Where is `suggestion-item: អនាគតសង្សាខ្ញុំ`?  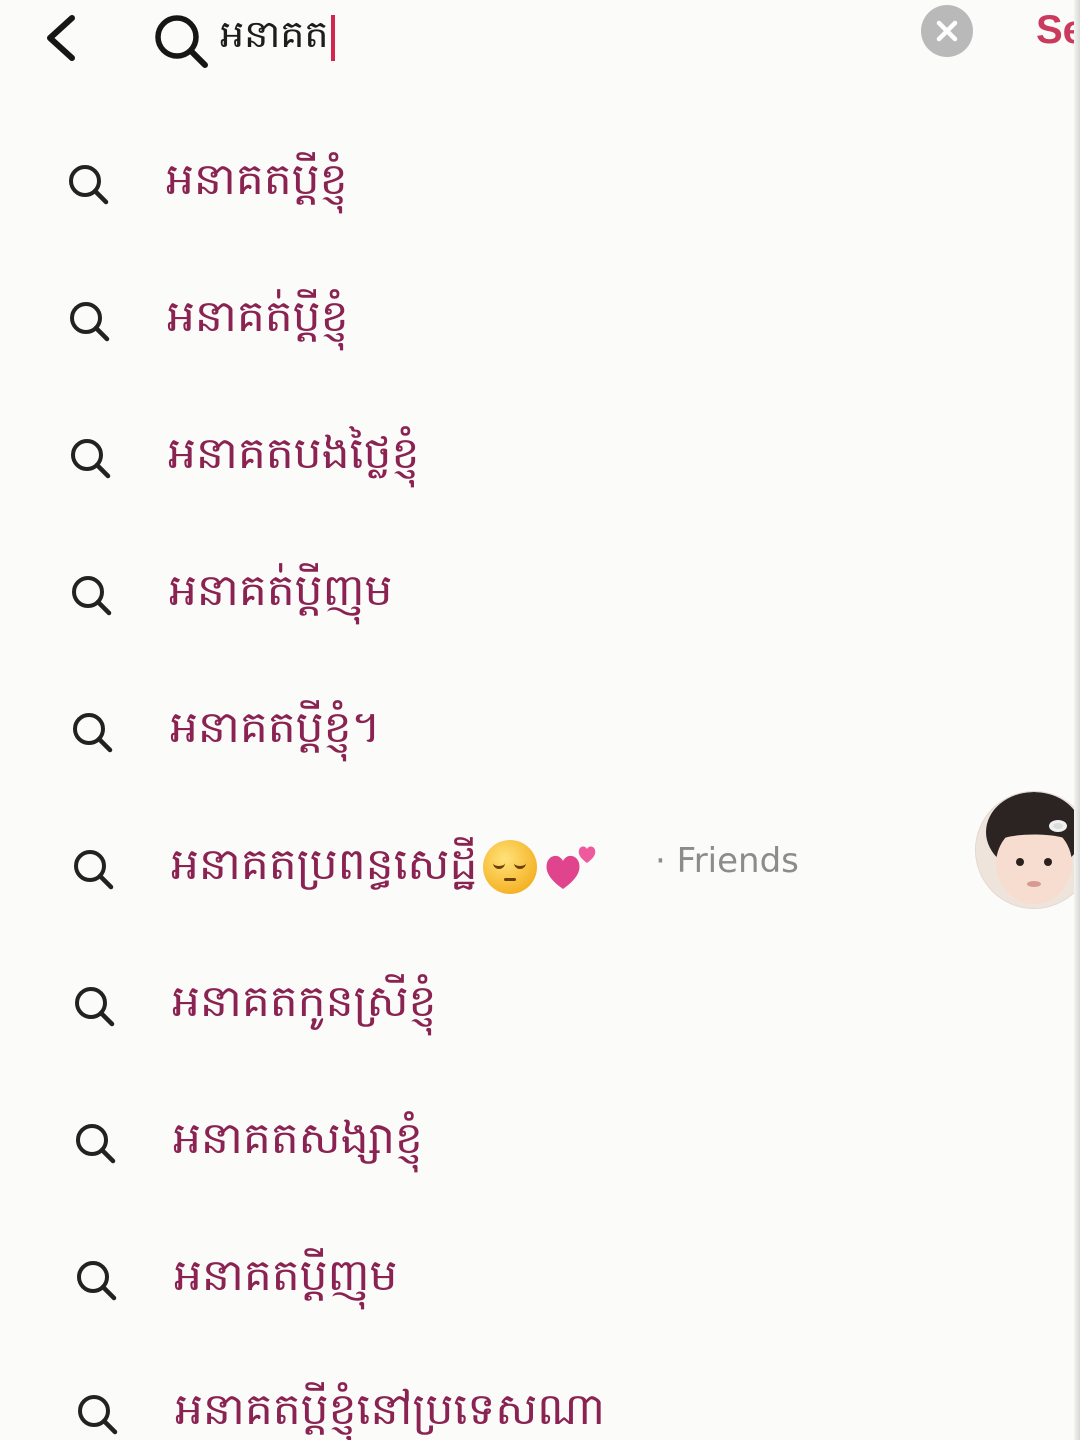
suggestion-item: អនាគតសង្សាខ្ញុំ is located at coordinates (540, 1139).